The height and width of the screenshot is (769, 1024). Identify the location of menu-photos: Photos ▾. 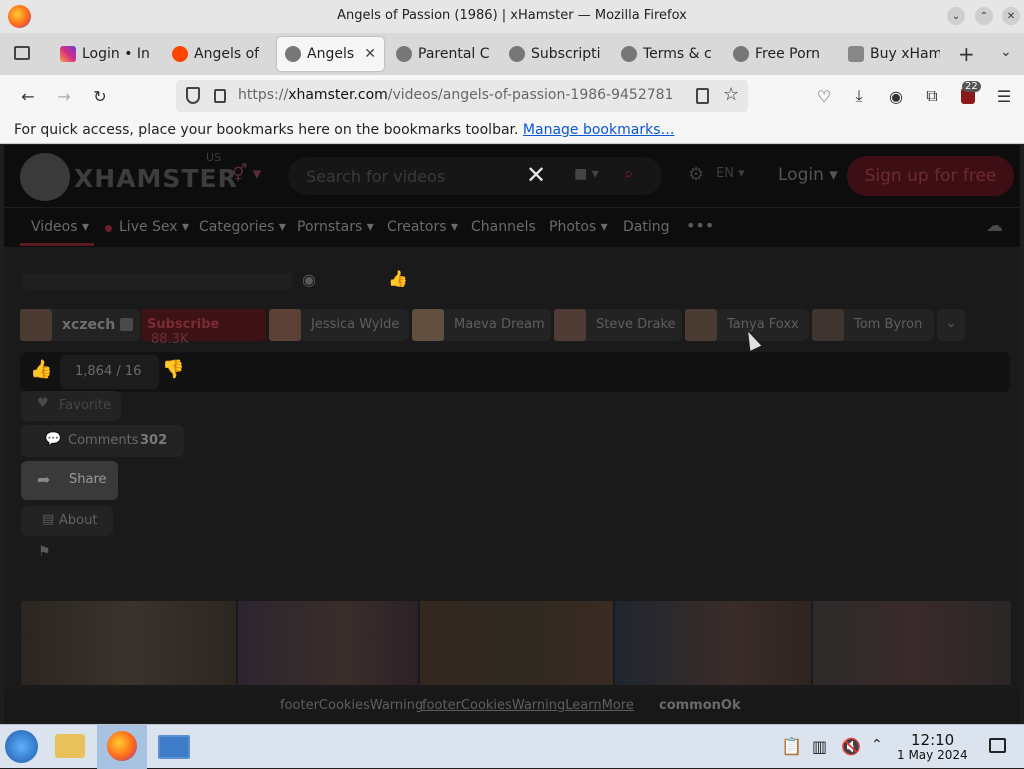
(578, 227).